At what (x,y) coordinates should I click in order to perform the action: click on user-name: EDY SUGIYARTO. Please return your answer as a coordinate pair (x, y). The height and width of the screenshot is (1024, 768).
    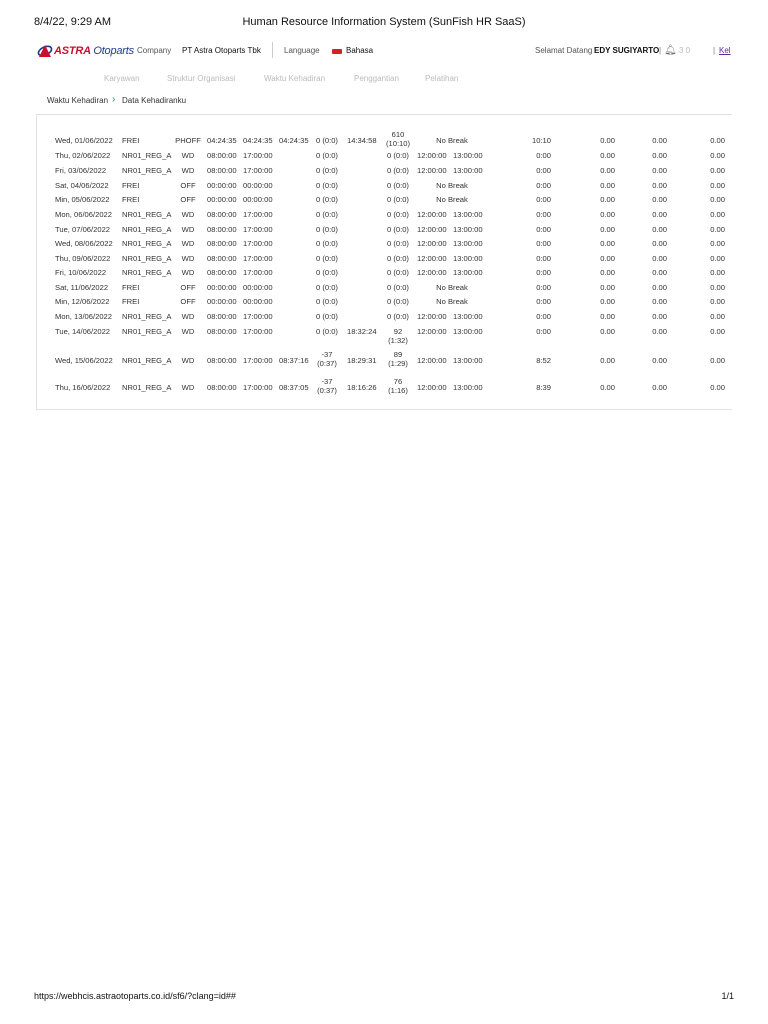
    Looking at the image, I should click on (626, 50).